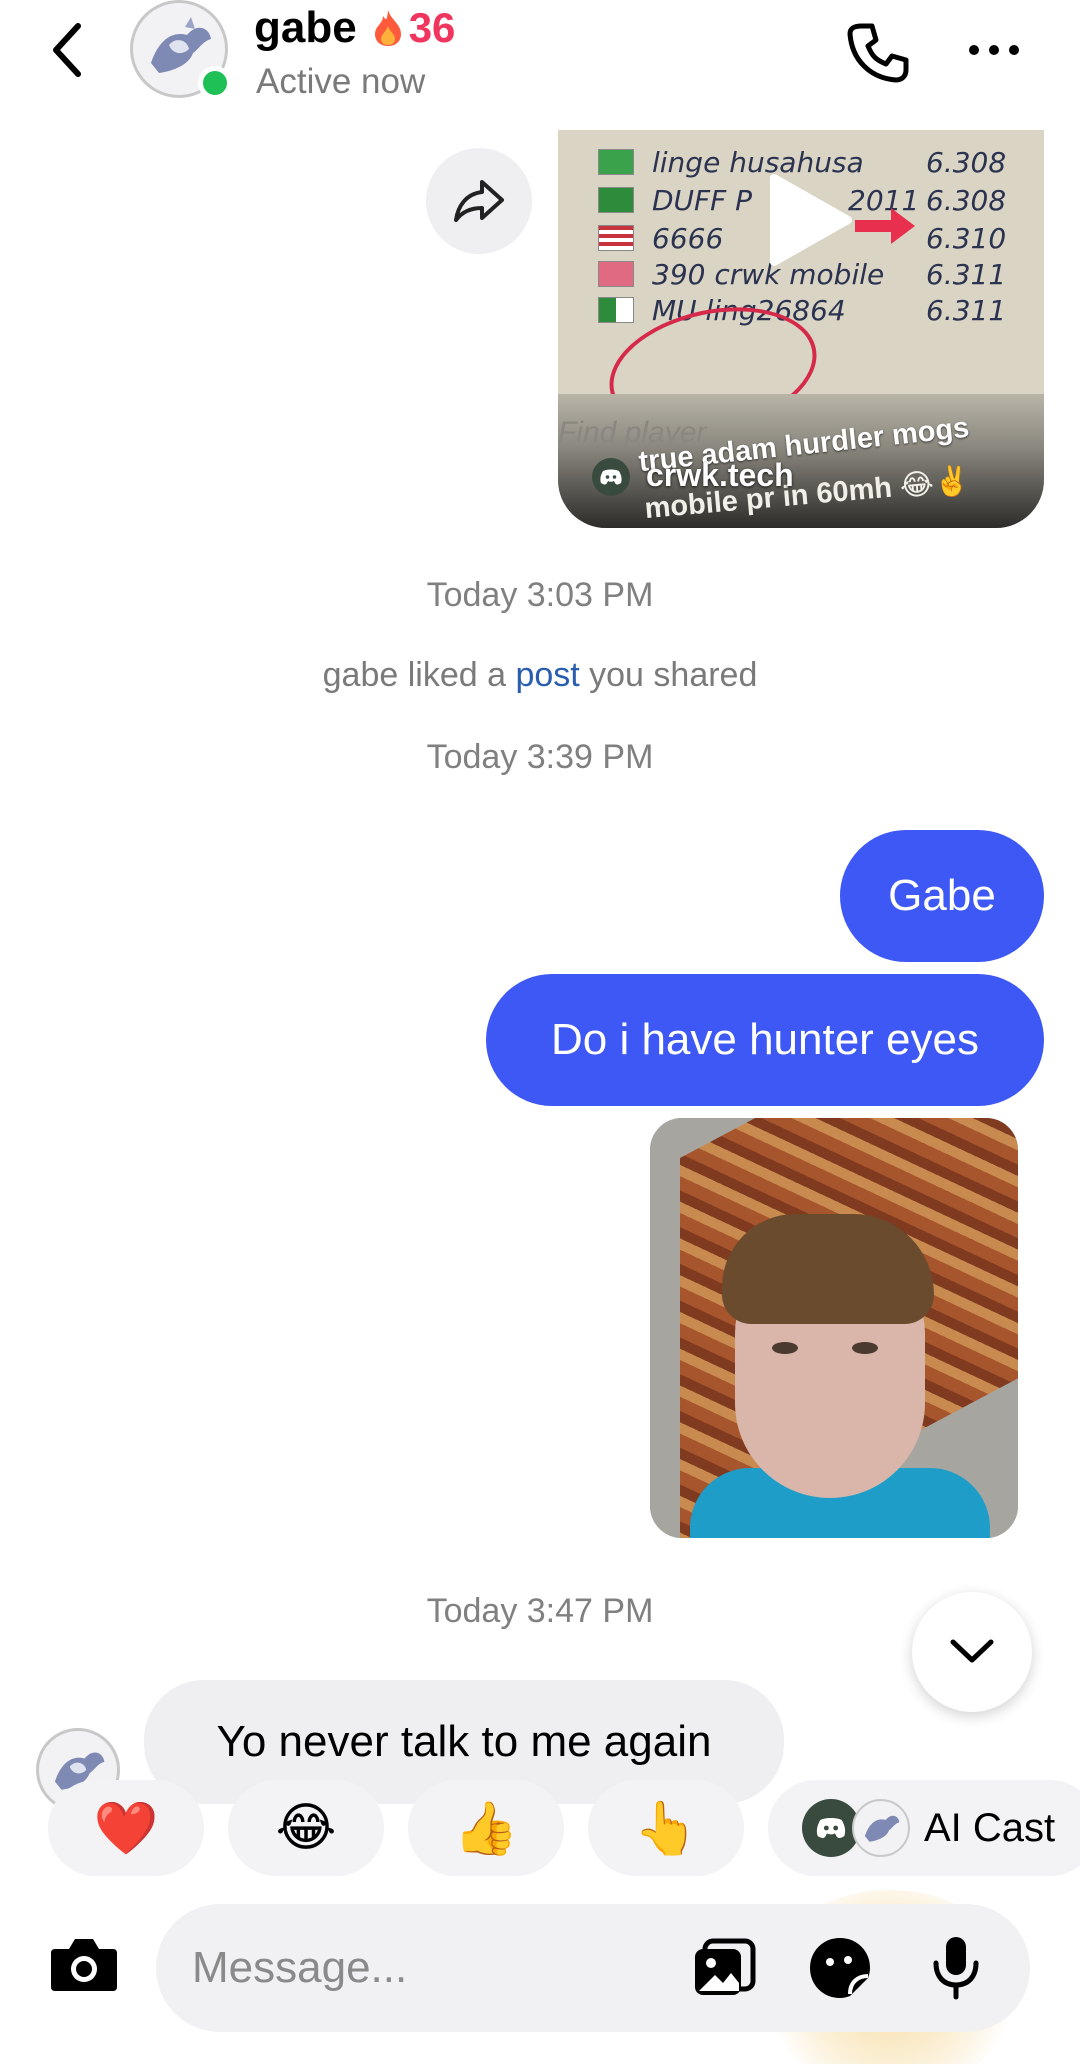 This screenshot has height=2064, width=1080. I want to click on online-indicator, so click(215, 83).